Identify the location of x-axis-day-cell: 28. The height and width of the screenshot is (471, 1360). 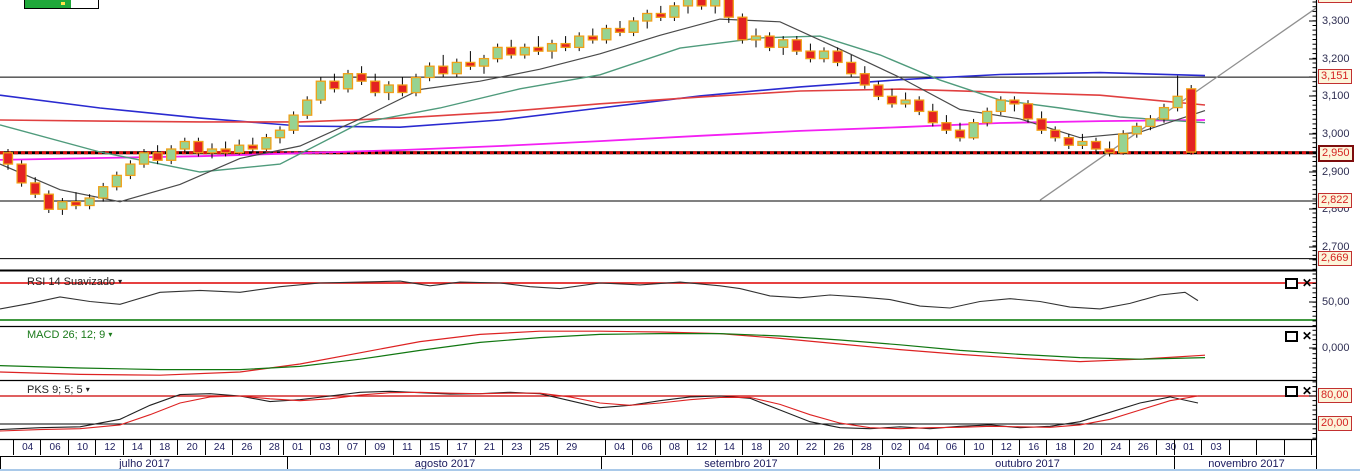
(865, 447).